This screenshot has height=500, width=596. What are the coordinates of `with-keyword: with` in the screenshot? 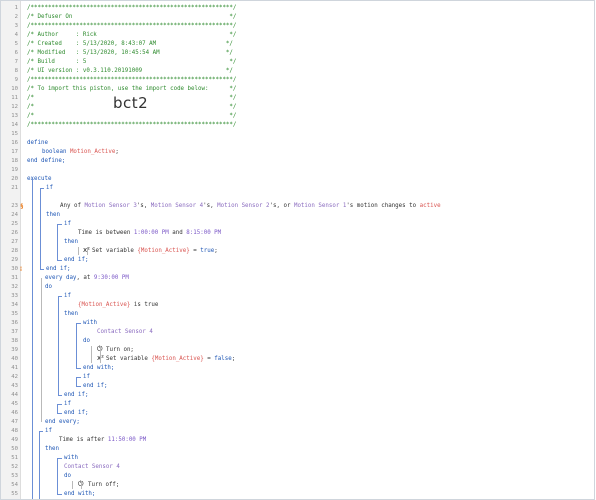 It's located at (90, 323).